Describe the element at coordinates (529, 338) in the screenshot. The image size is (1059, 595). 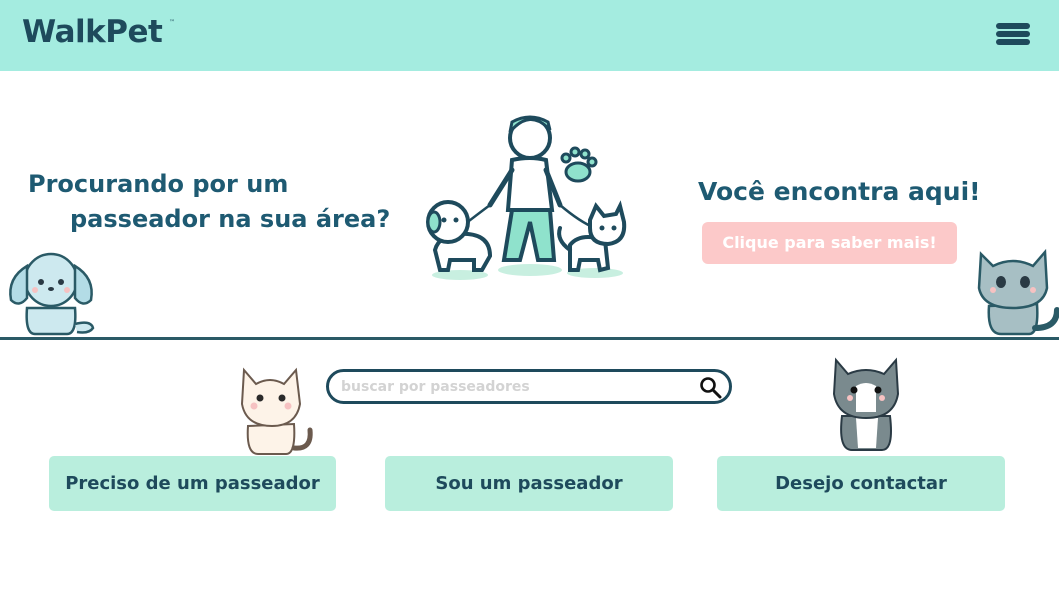
I see `section-divider` at that location.